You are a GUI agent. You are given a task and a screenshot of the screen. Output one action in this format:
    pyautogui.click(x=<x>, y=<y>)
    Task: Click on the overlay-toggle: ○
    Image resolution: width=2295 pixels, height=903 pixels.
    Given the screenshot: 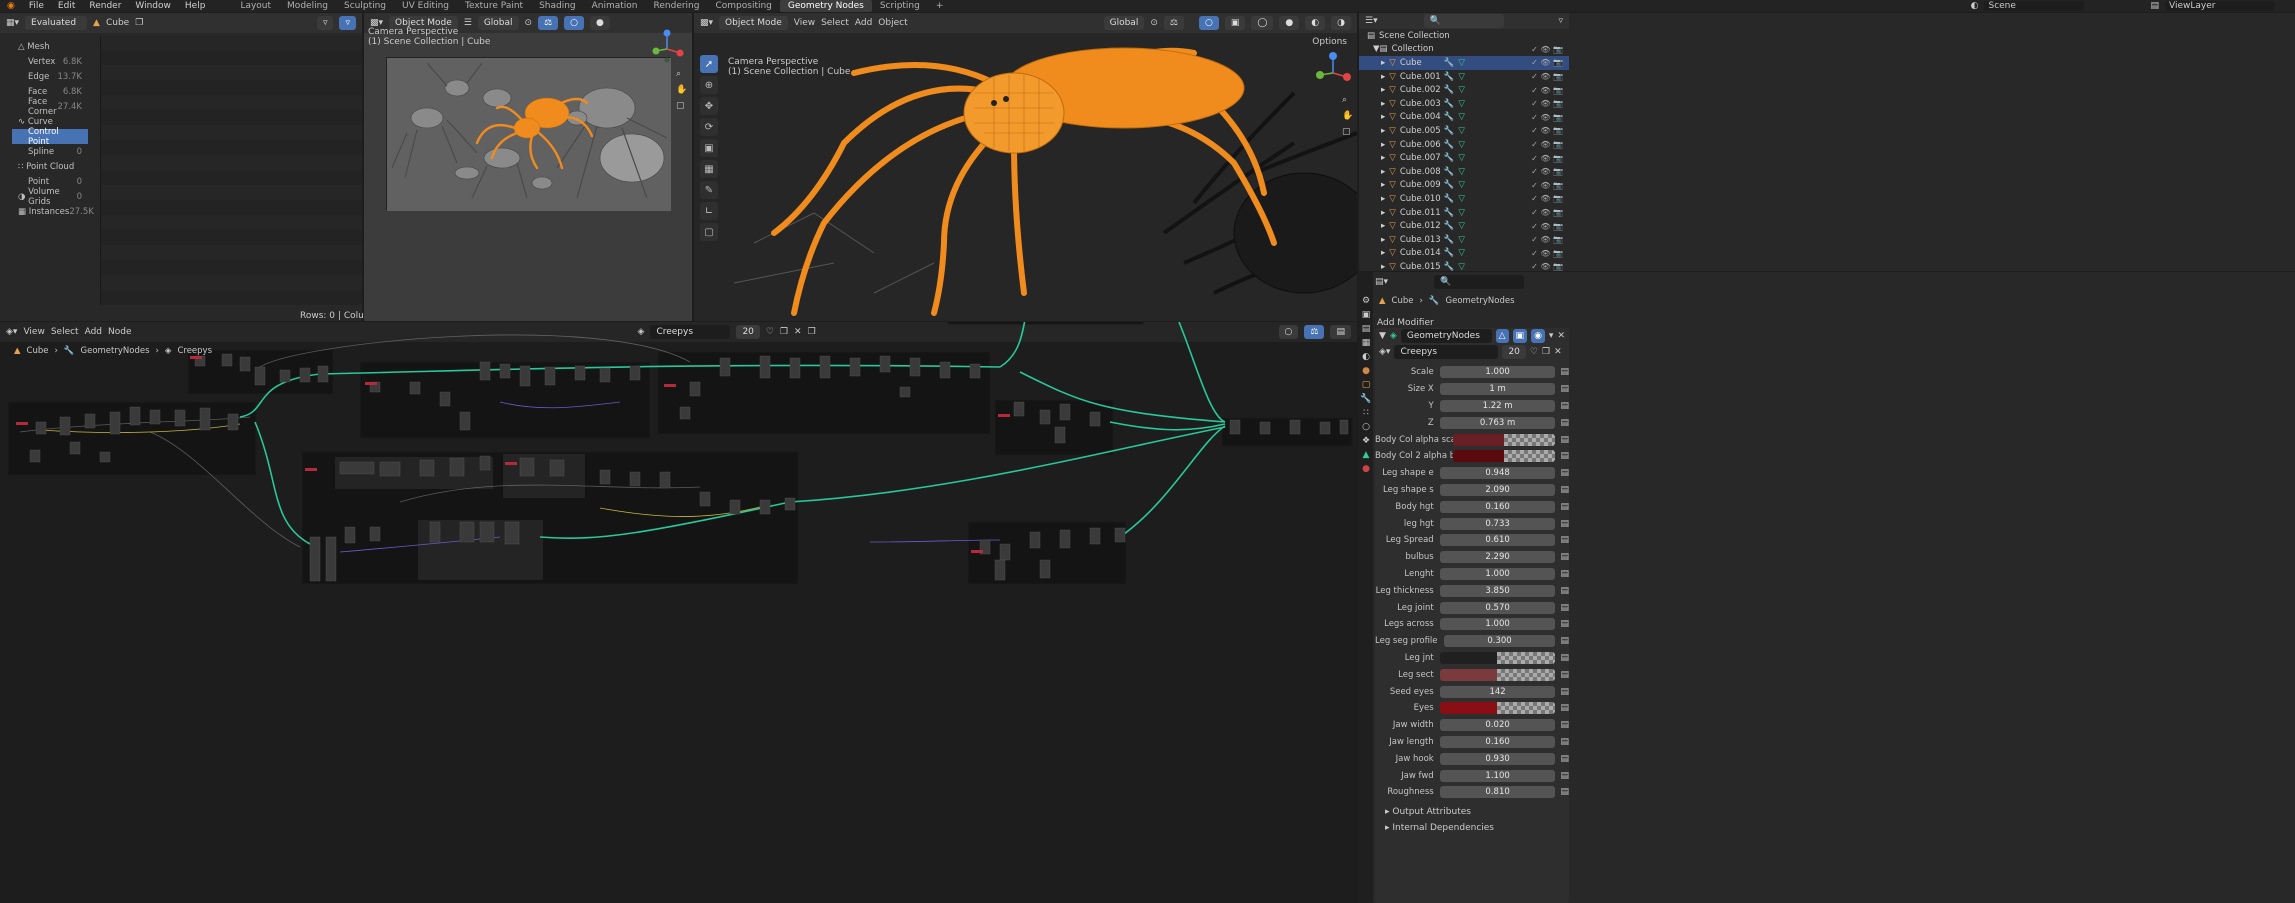 What is the action you would take?
    pyautogui.click(x=1208, y=23)
    